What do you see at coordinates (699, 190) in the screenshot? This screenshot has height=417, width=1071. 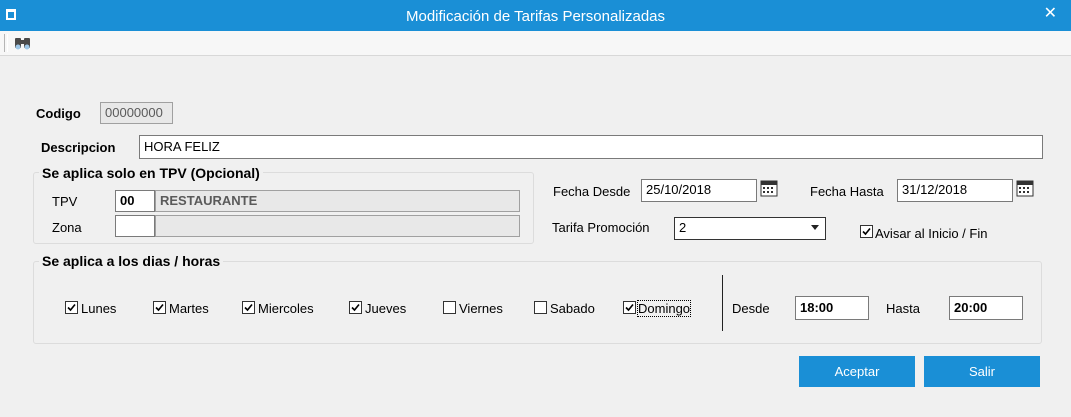 I see `fecha-desde-input: 25/10/2018` at bounding box center [699, 190].